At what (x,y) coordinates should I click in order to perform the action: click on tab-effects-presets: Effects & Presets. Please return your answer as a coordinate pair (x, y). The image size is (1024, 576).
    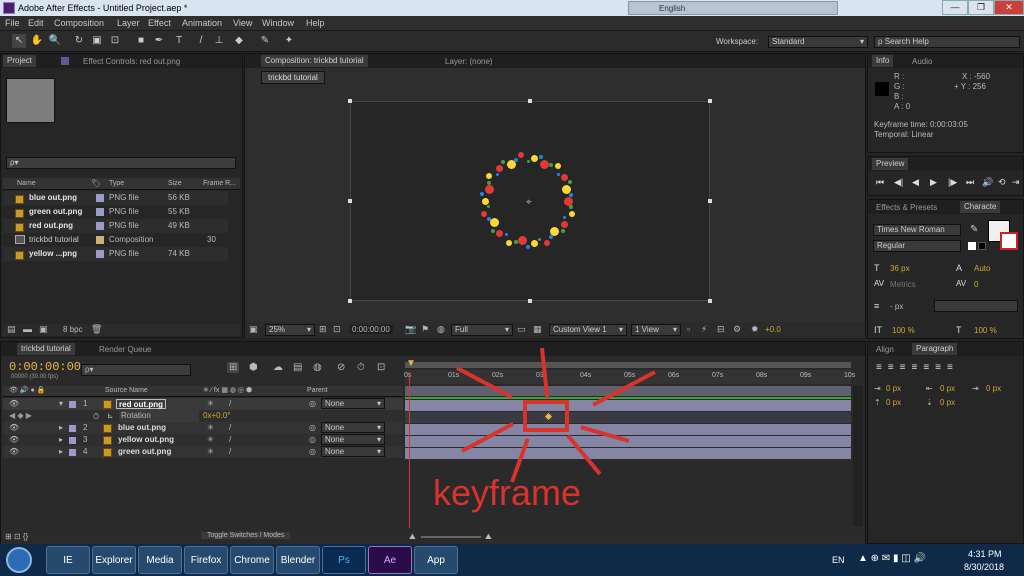
    Looking at the image, I should click on (906, 207).